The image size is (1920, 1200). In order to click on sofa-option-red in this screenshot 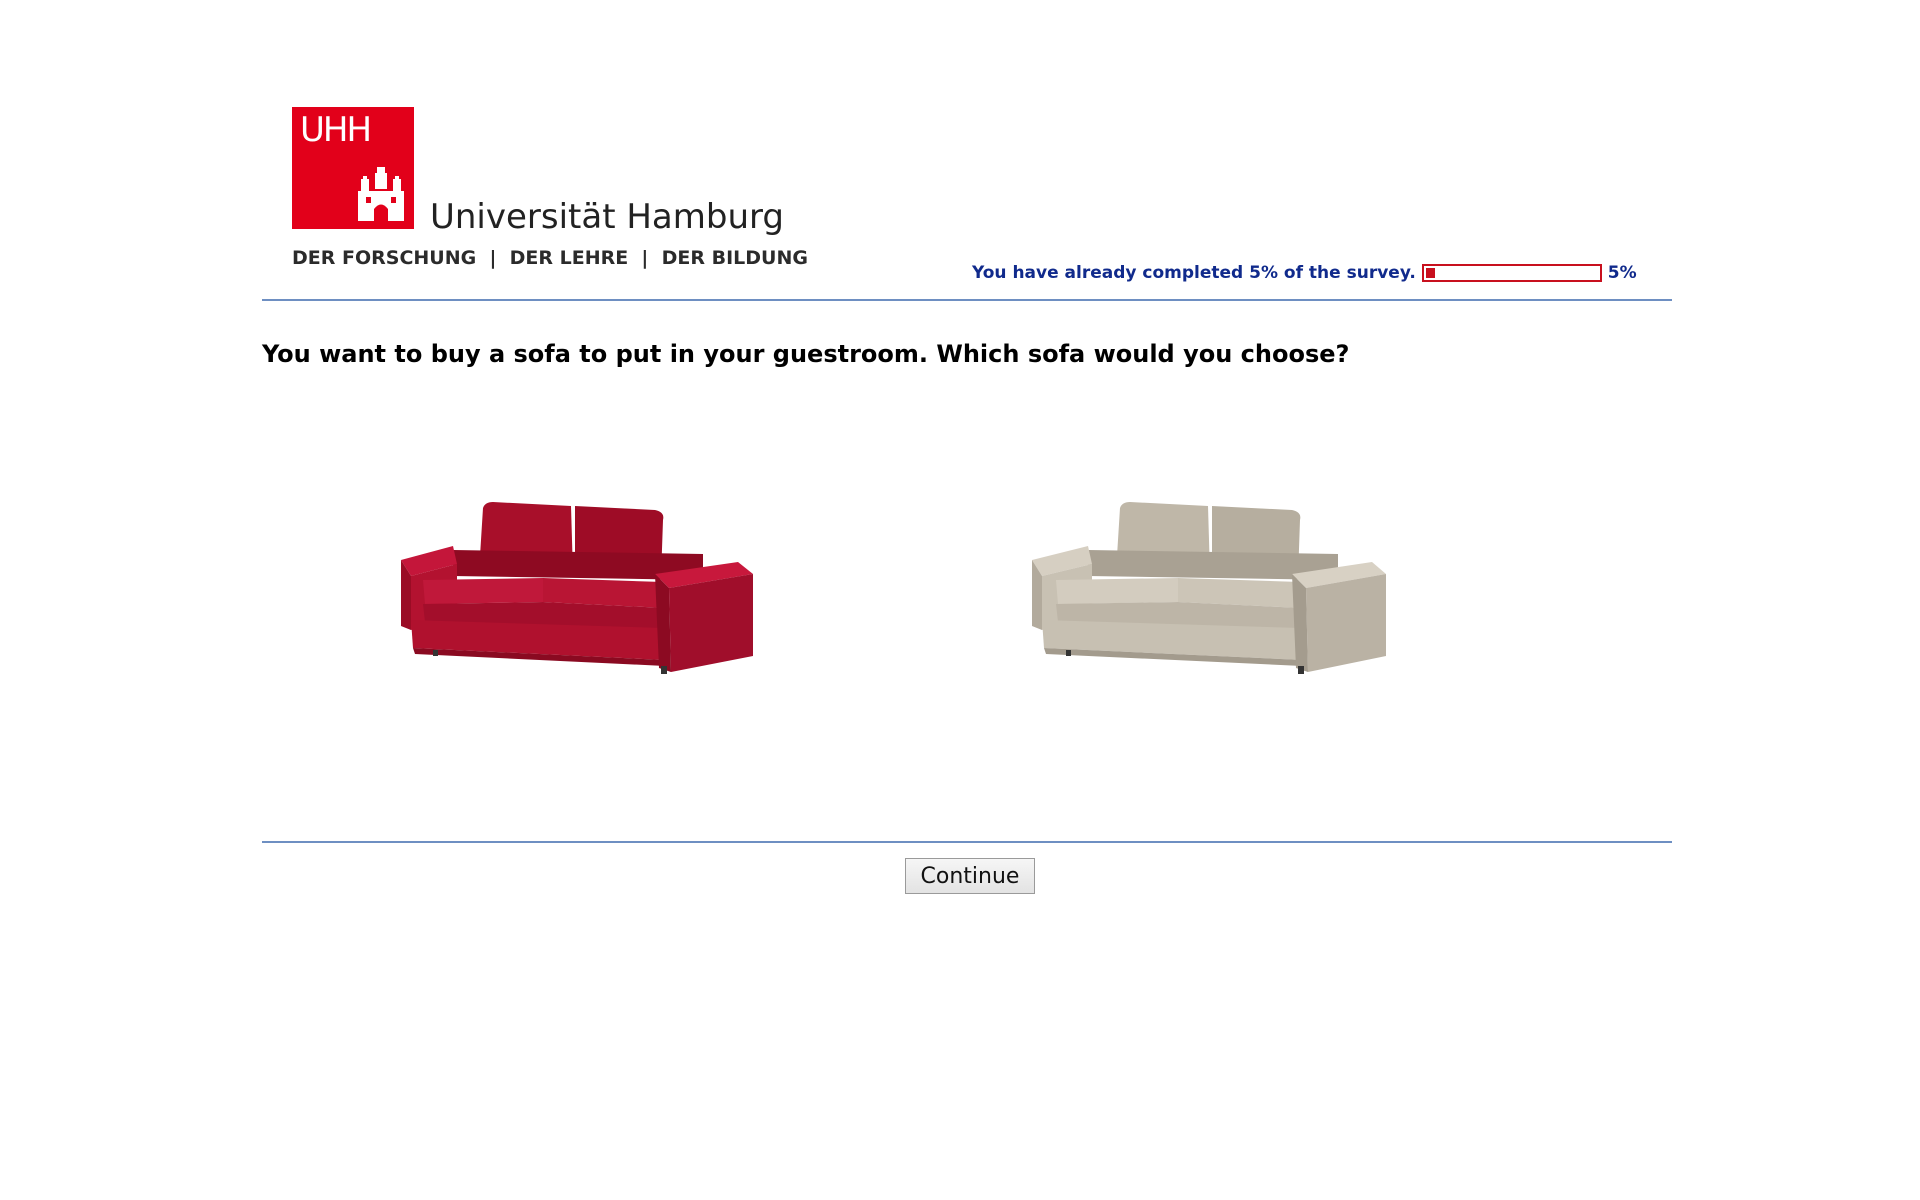, I will do `click(578, 590)`.